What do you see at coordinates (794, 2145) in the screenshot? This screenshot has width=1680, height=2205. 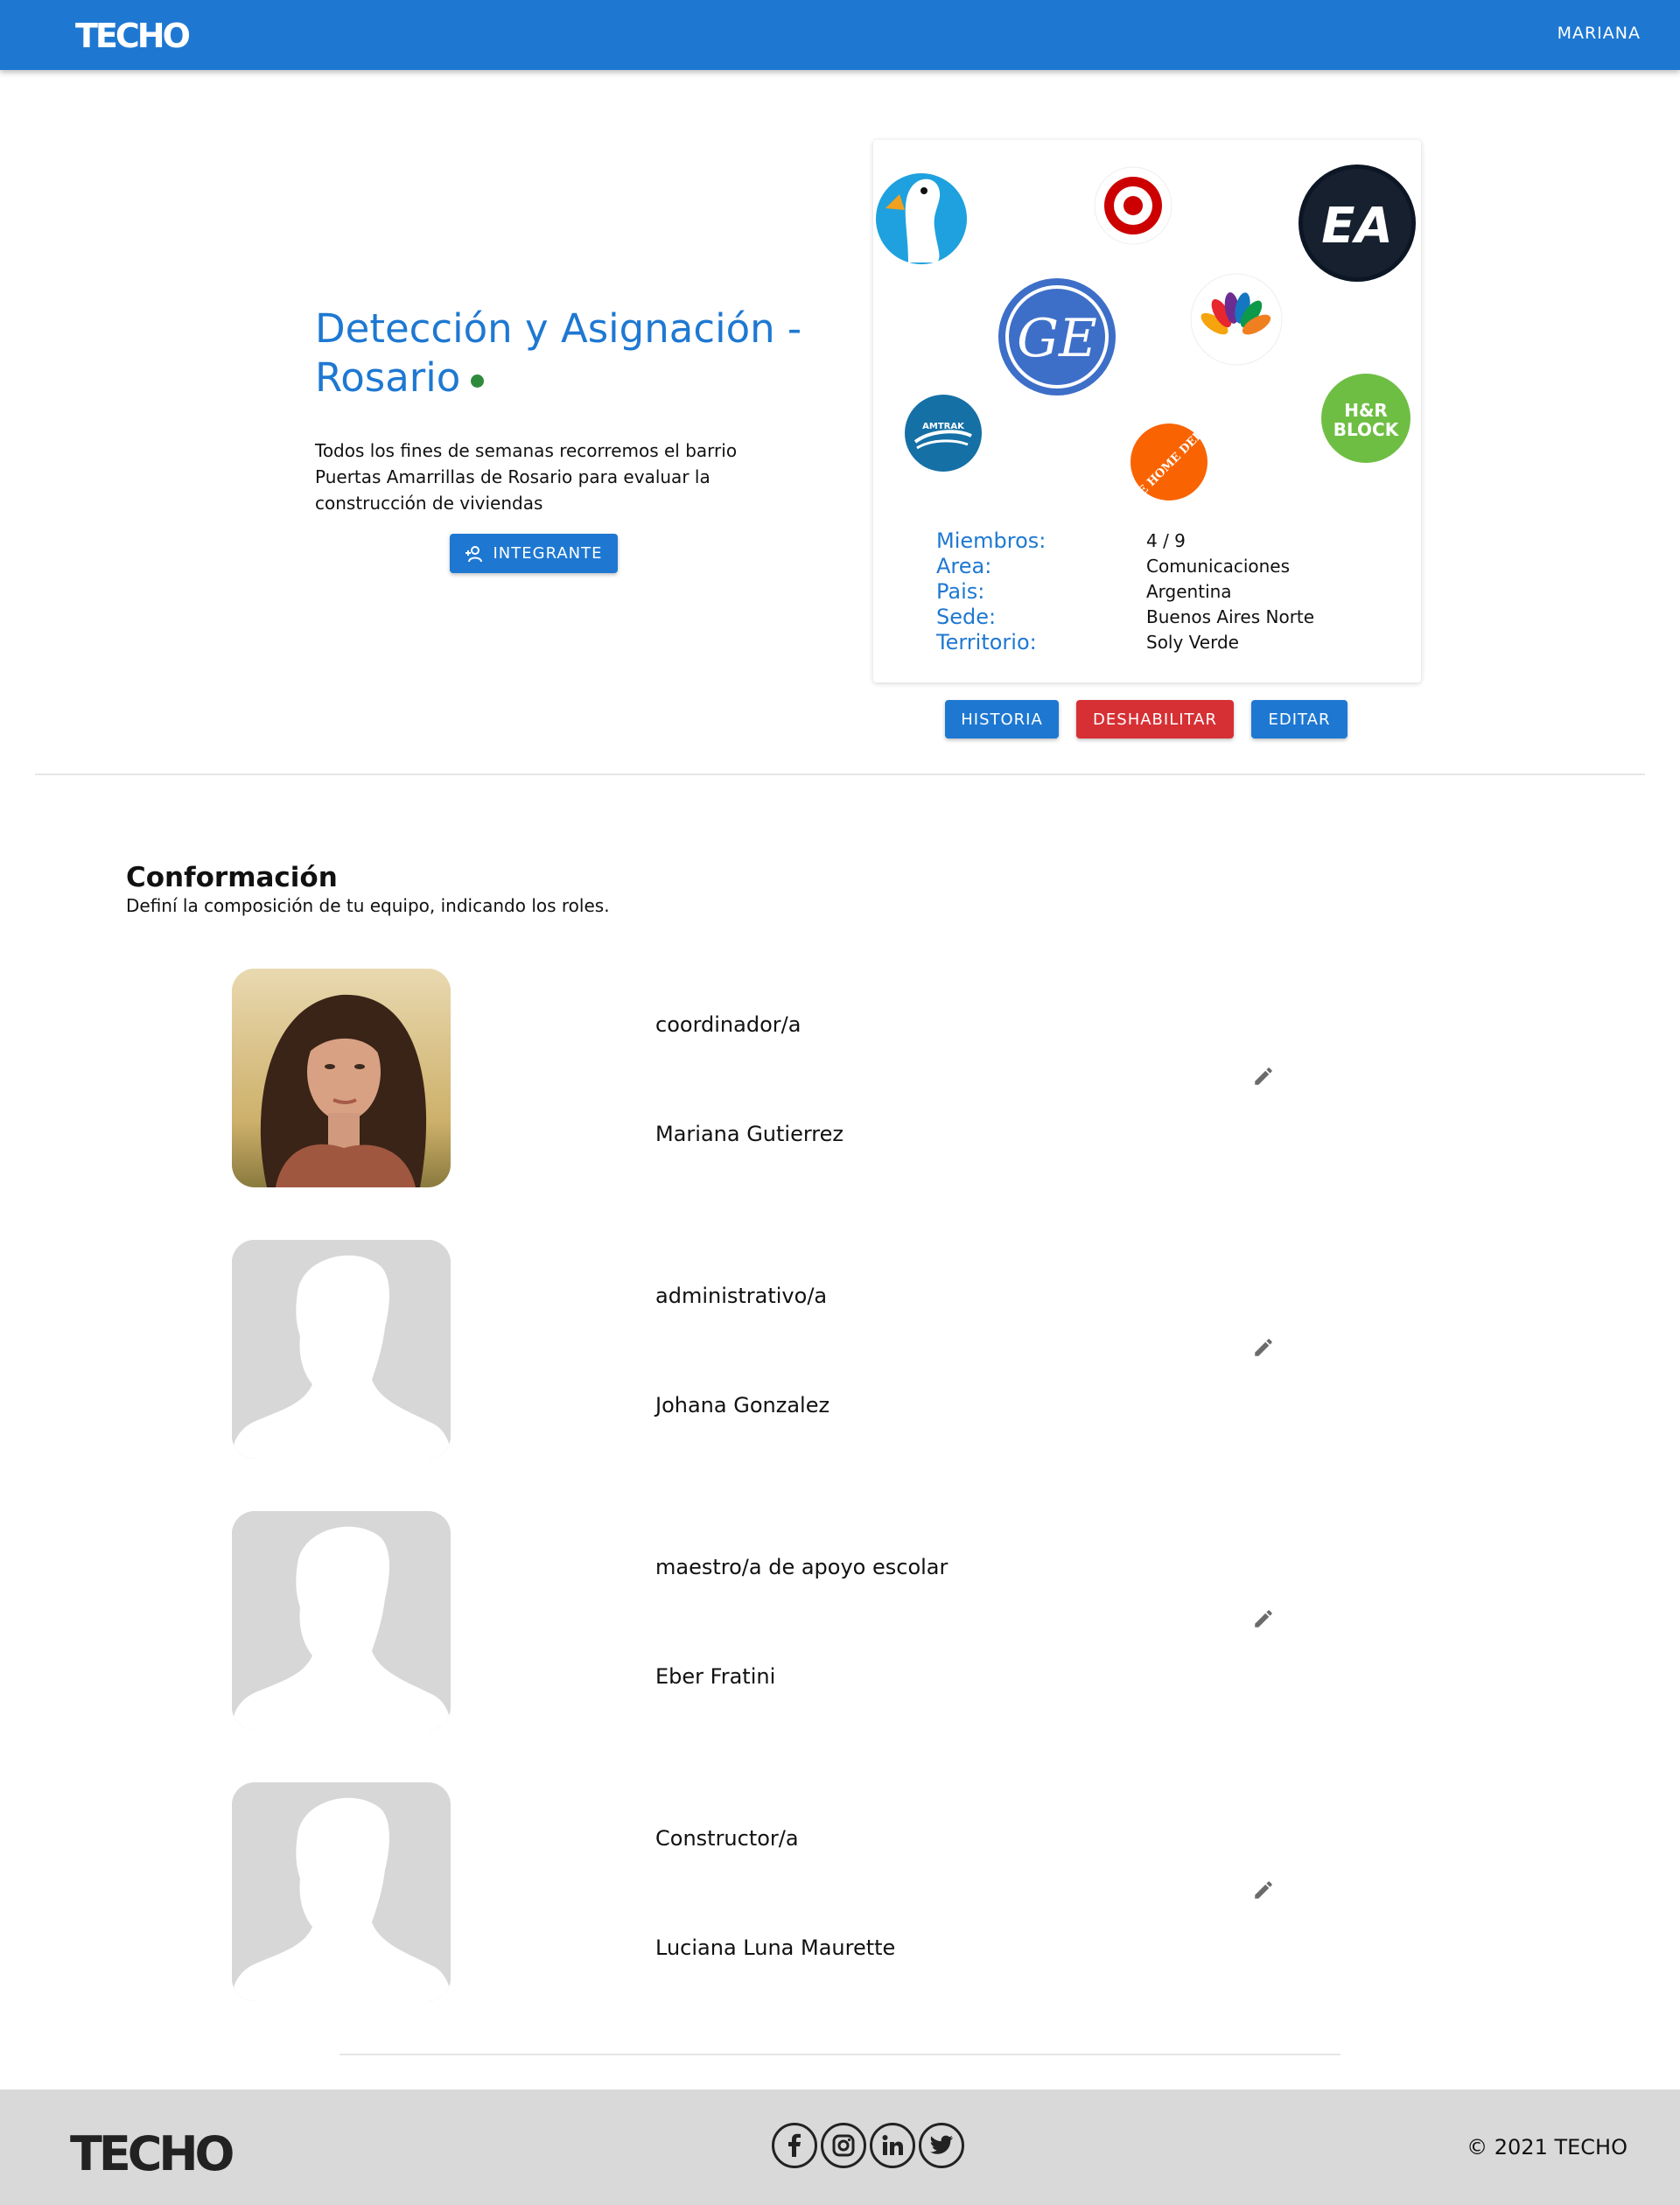 I see `facebook-icon` at bounding box center [794, 2145].